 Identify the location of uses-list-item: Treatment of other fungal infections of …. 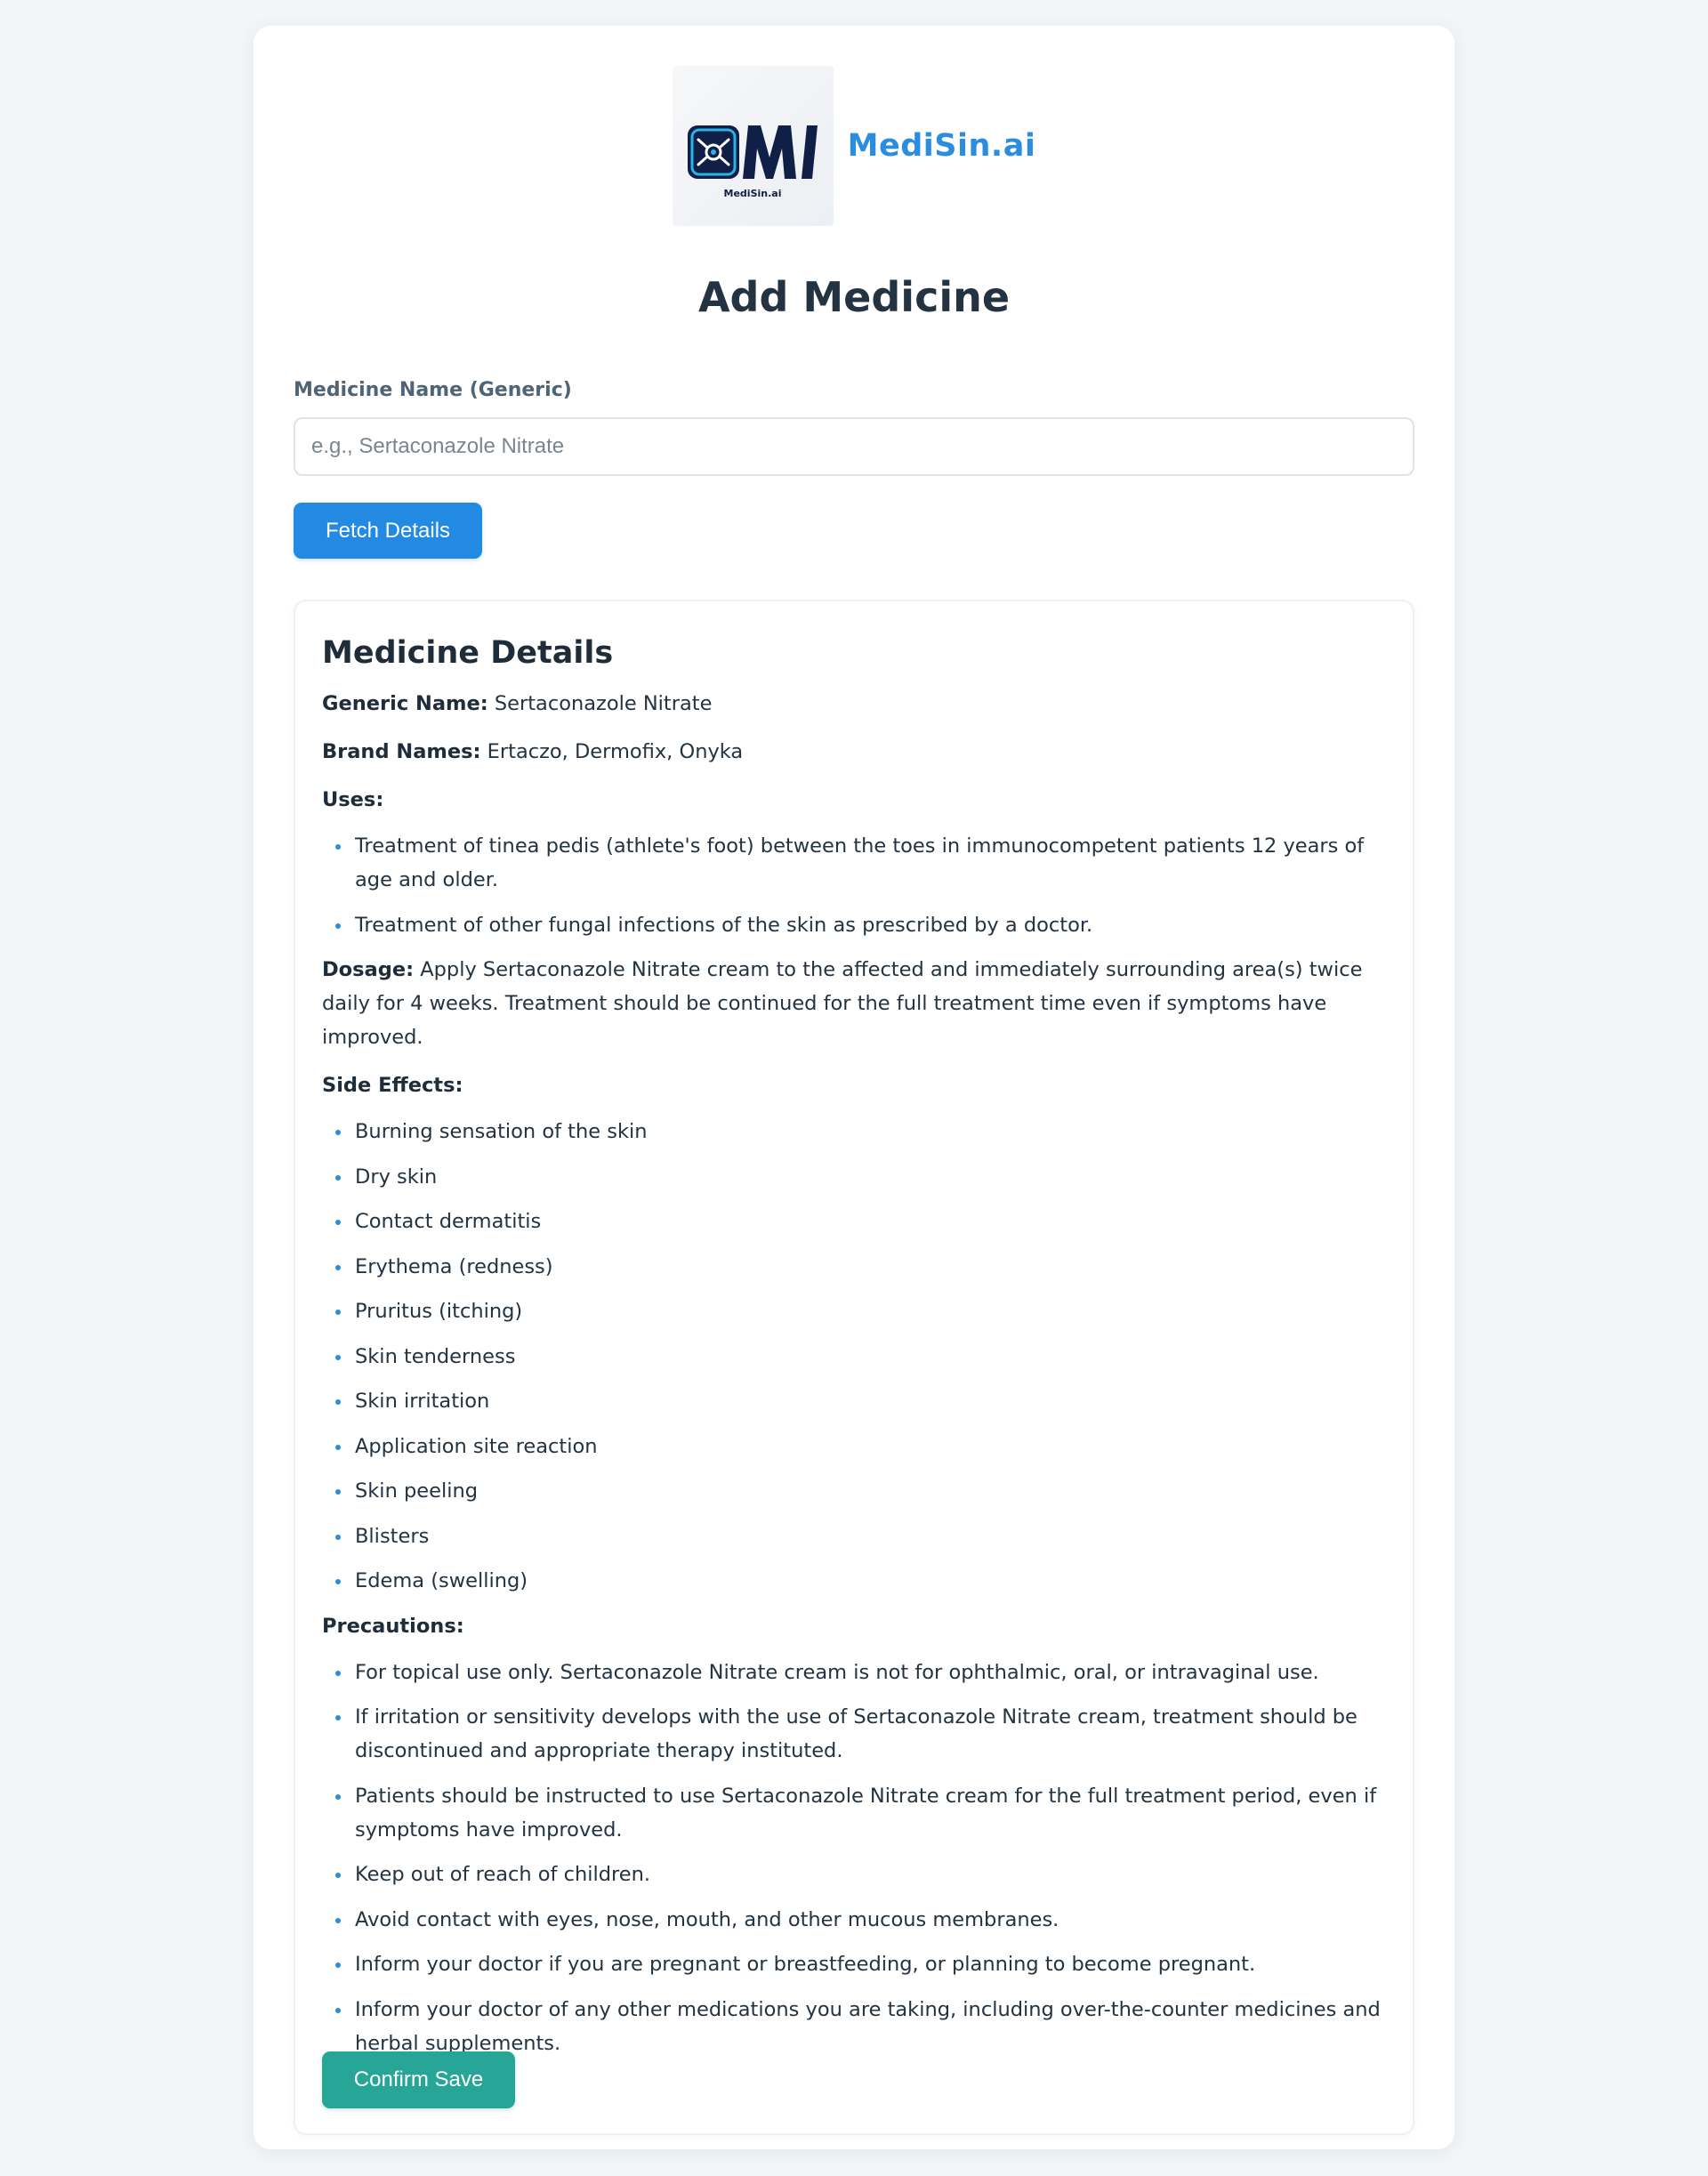
(854, 925).